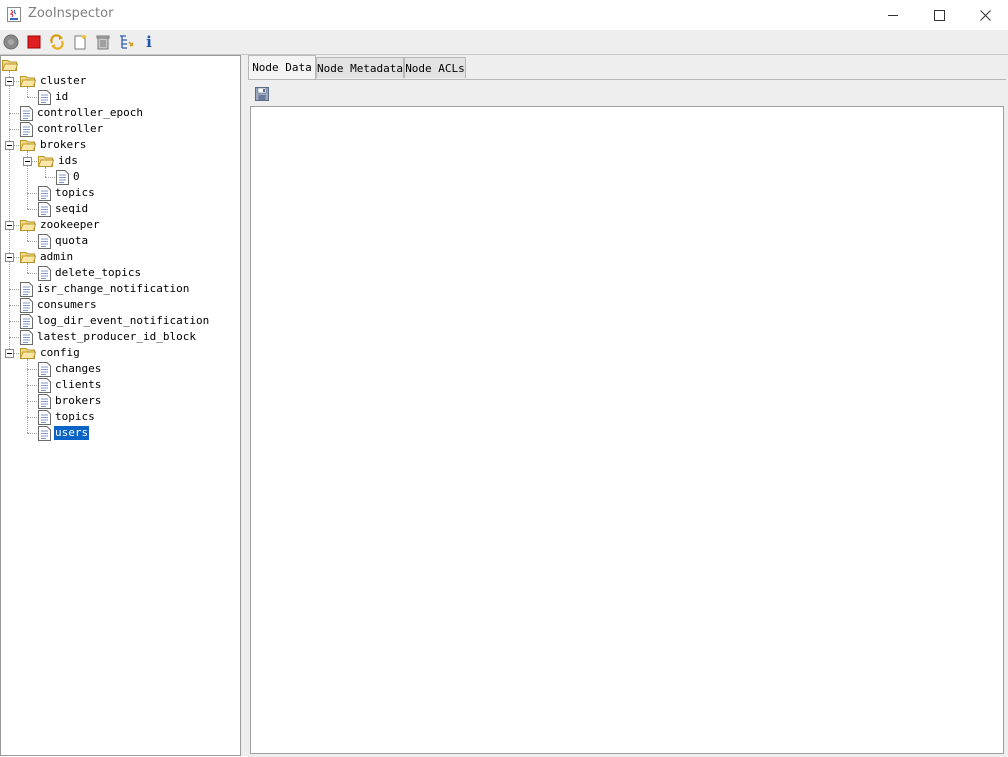 This screenshot has height=757, width=1008. Describe the element at coordinates (116, 337) in the screenshot. I see `tree-node-label: latest_producer_id_block` at that location.